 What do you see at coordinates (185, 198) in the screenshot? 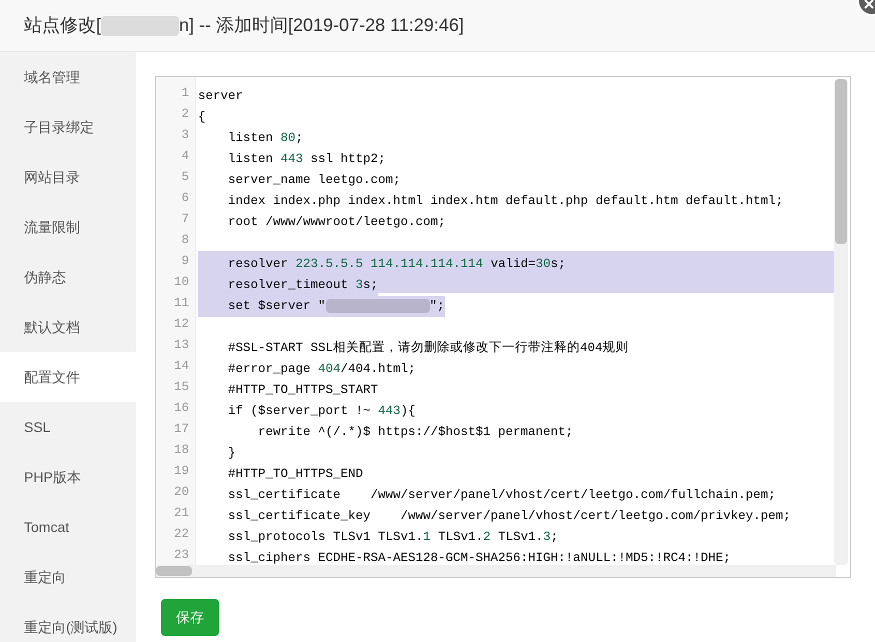
I see `line-number: 6` at bounding box center [185, 198].